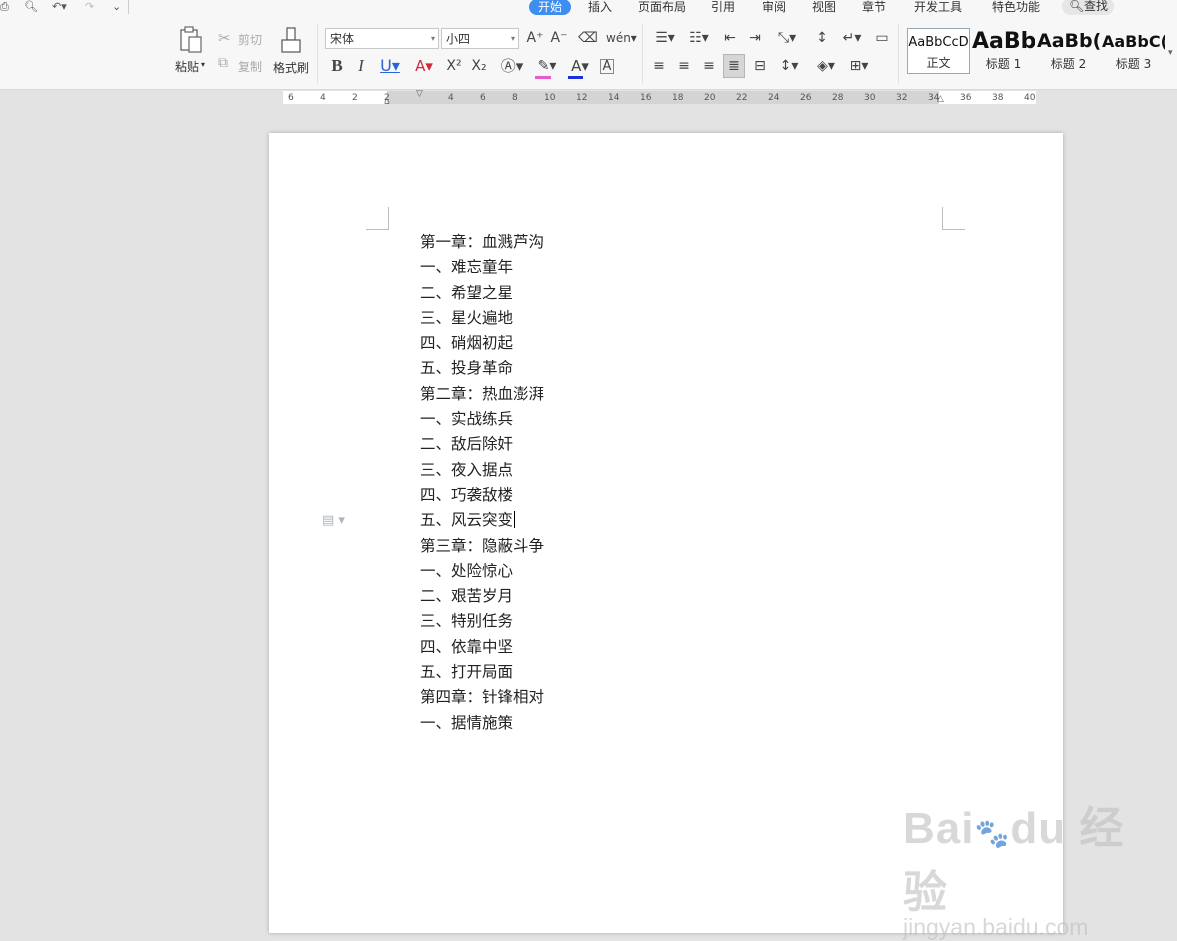 This screenshot has width=1177, height=941. What do you see at coordinates (482, 394) in the screenshot?
I see `document-line: 第二章：热血澎湃` at bounding box center [482, 394].